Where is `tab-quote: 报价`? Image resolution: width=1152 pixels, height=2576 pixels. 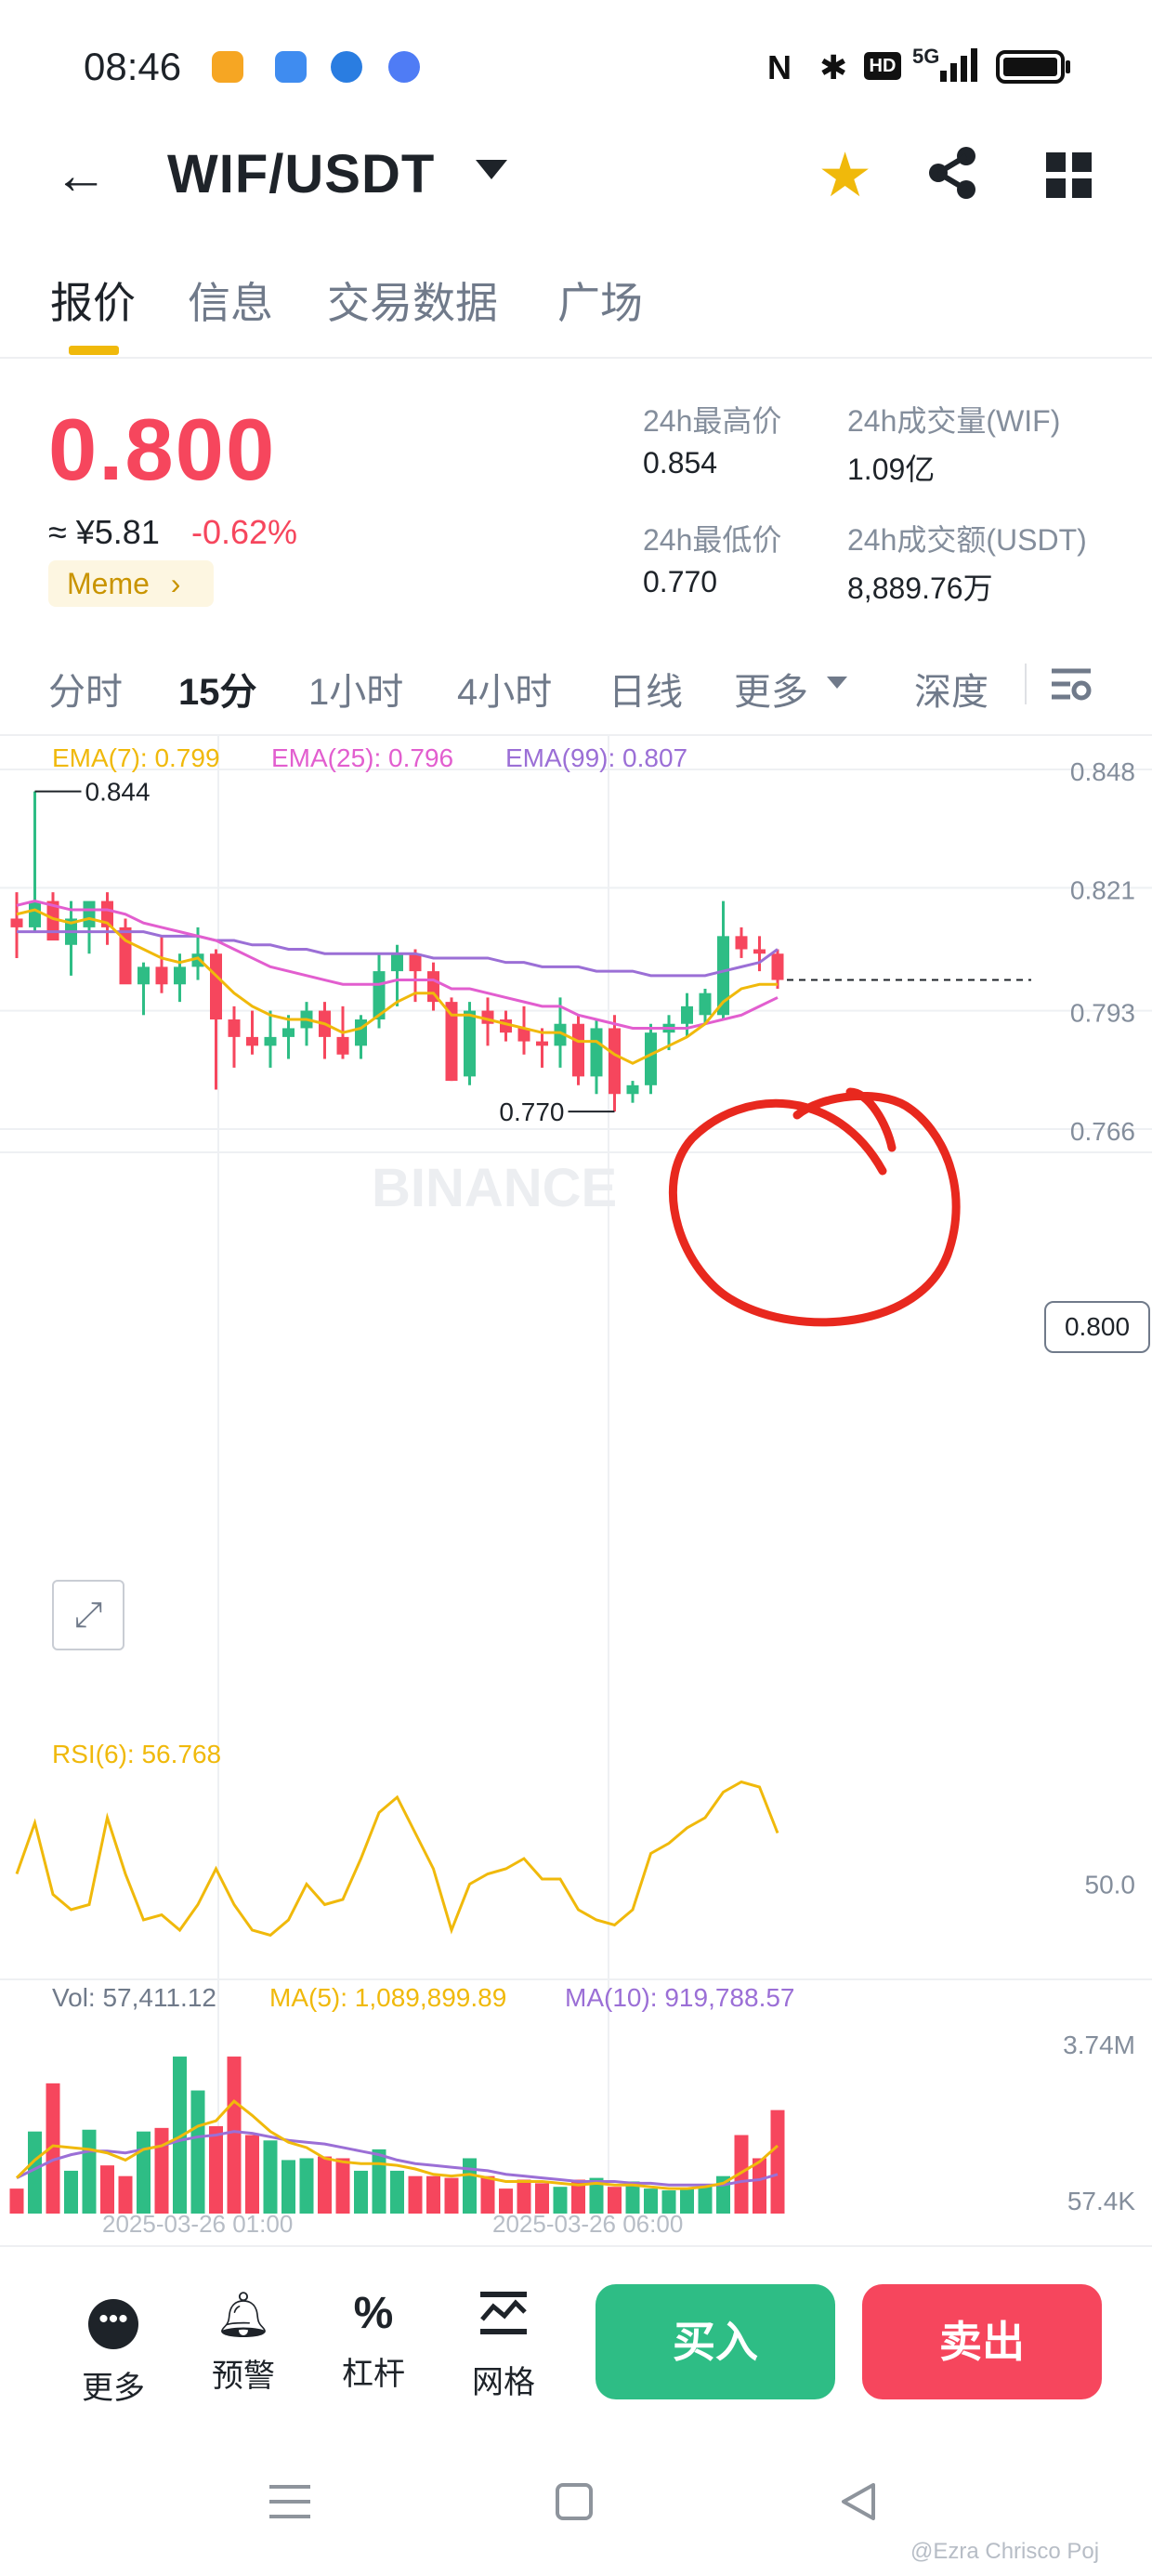 tab-quote: 报价 is located at coordinates (93, 300).